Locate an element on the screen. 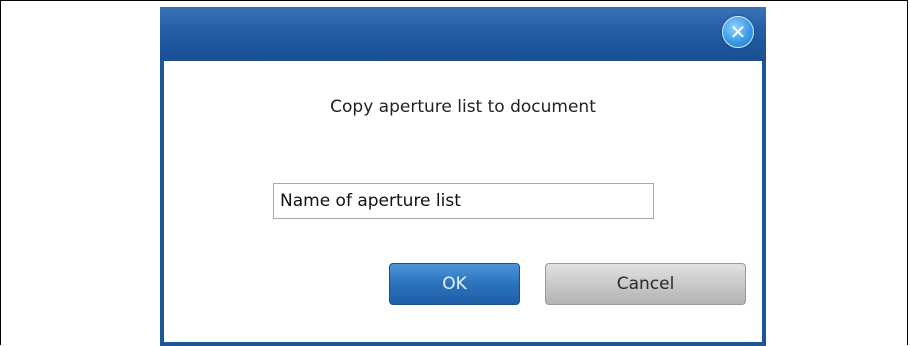 This screenshot has width=910, height=346. aperture-list-name-input is located at coordinates (463, 201).